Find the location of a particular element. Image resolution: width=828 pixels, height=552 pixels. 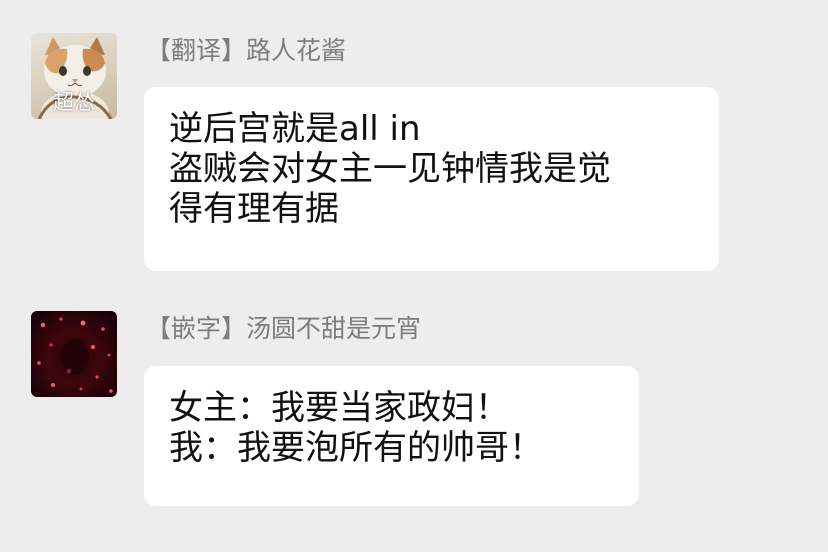

red-lights-avatar-art is located at coordinates (75, 355).